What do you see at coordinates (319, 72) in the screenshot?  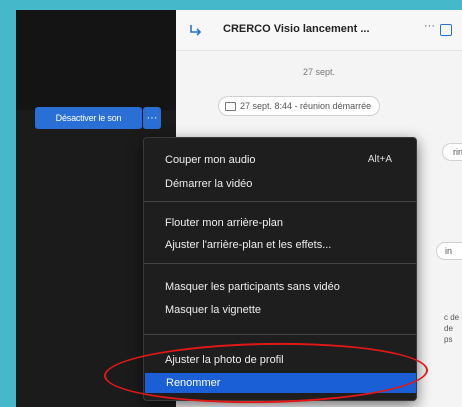 I see `chat-date: 27 sept.` at bounding box center [319, 72].